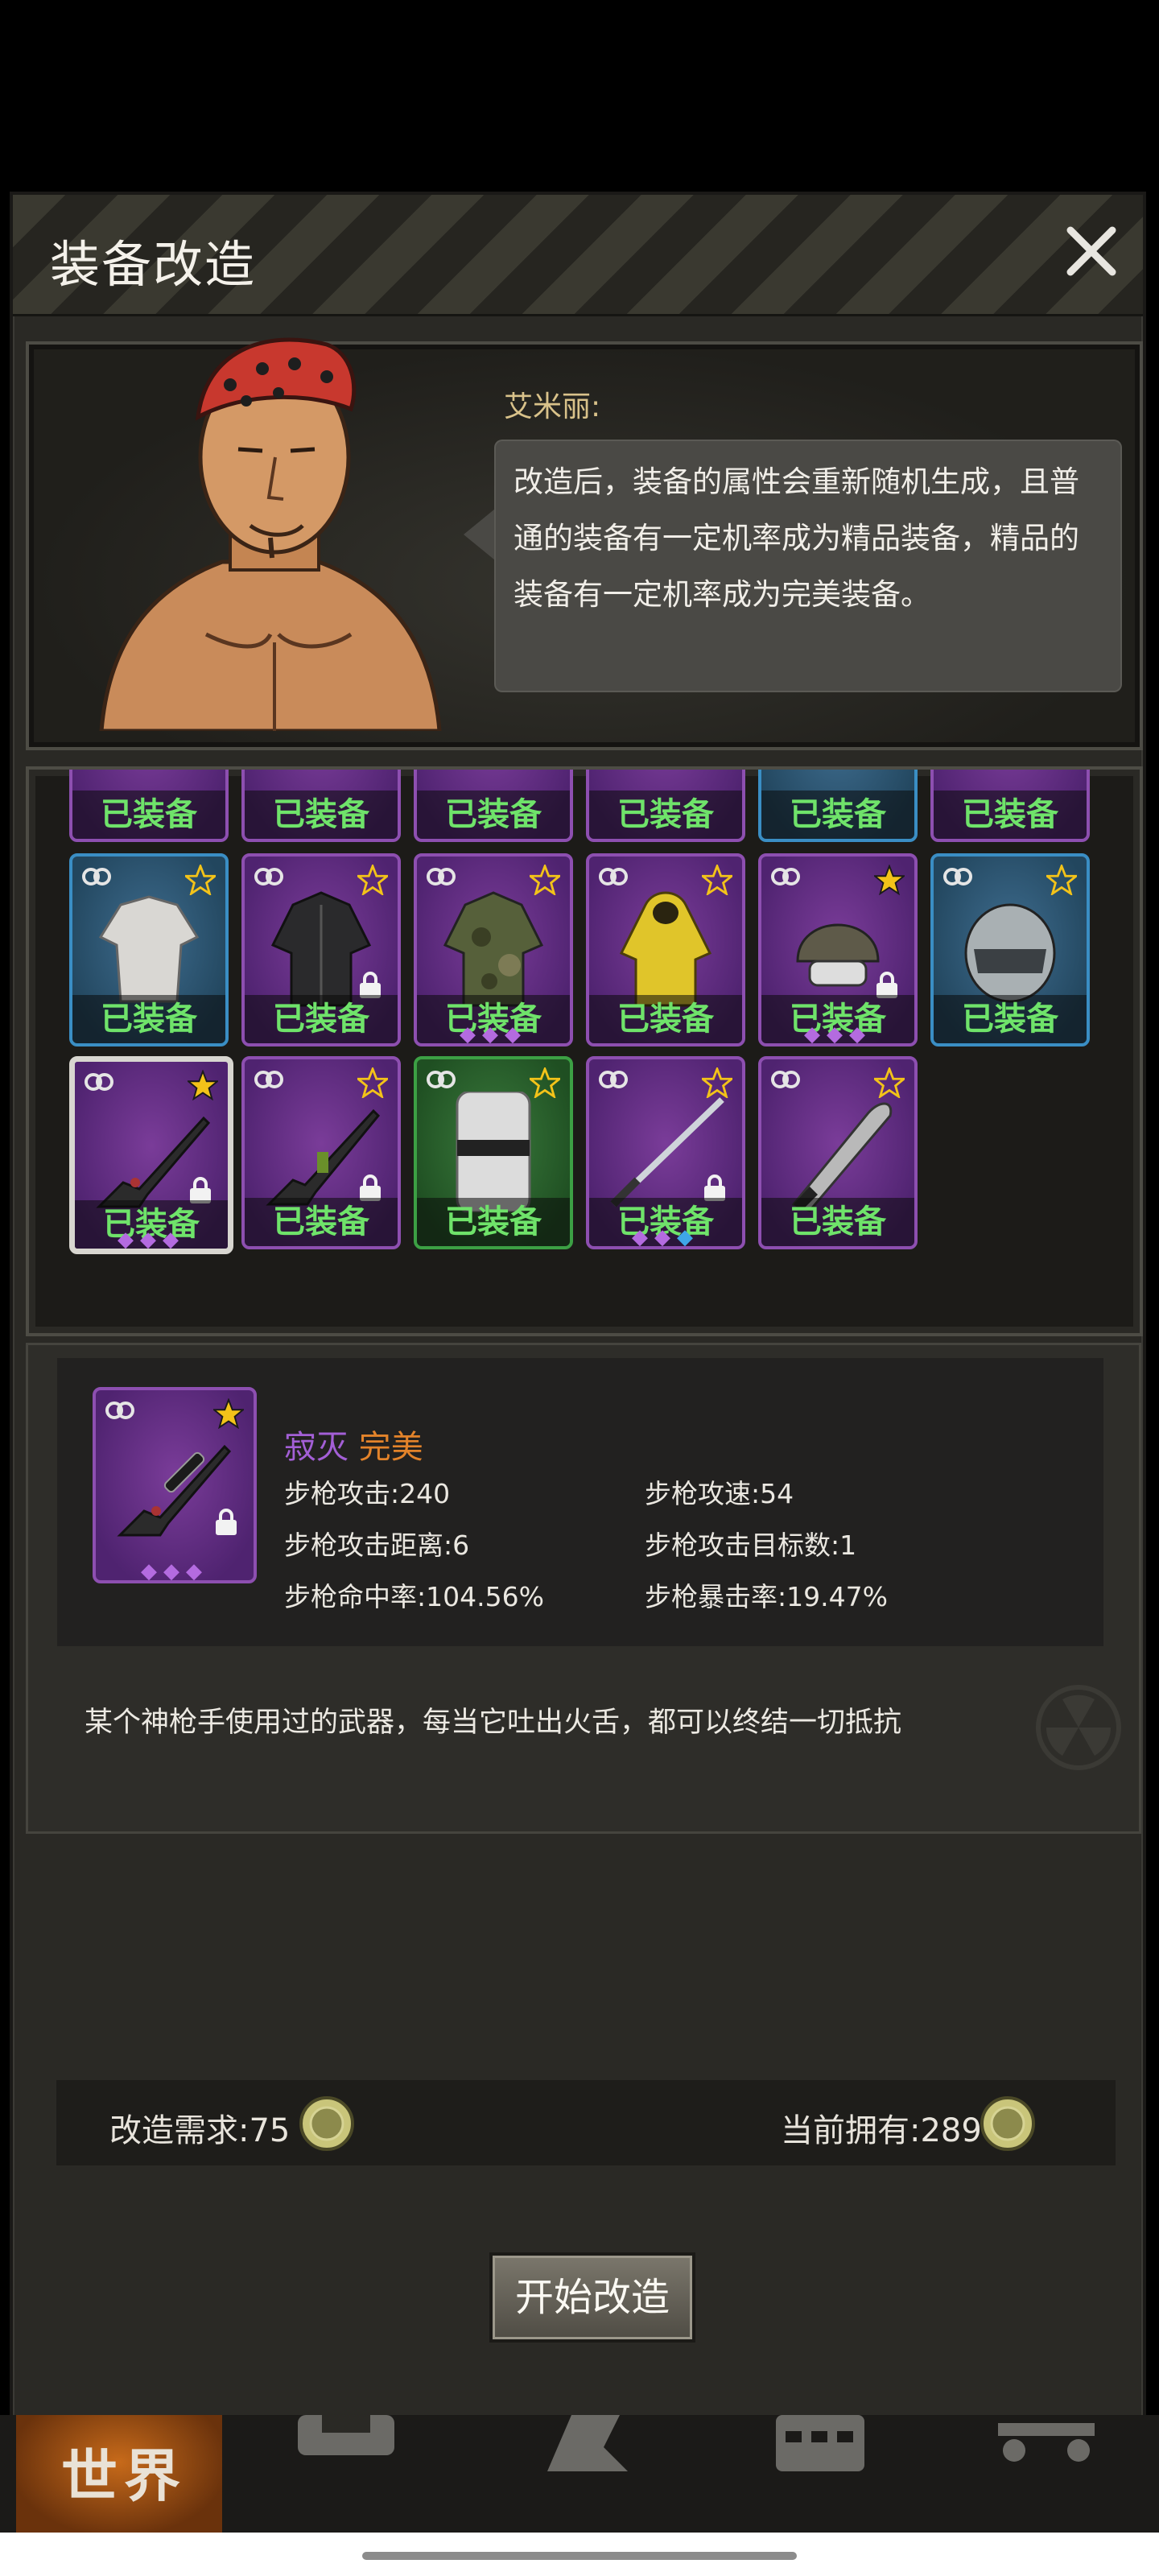 Image resolution: width=1159 pixels, height=2576 pixels. I want to click on item-stat: 步枪攻击目标数:1, so click(751, 1545).